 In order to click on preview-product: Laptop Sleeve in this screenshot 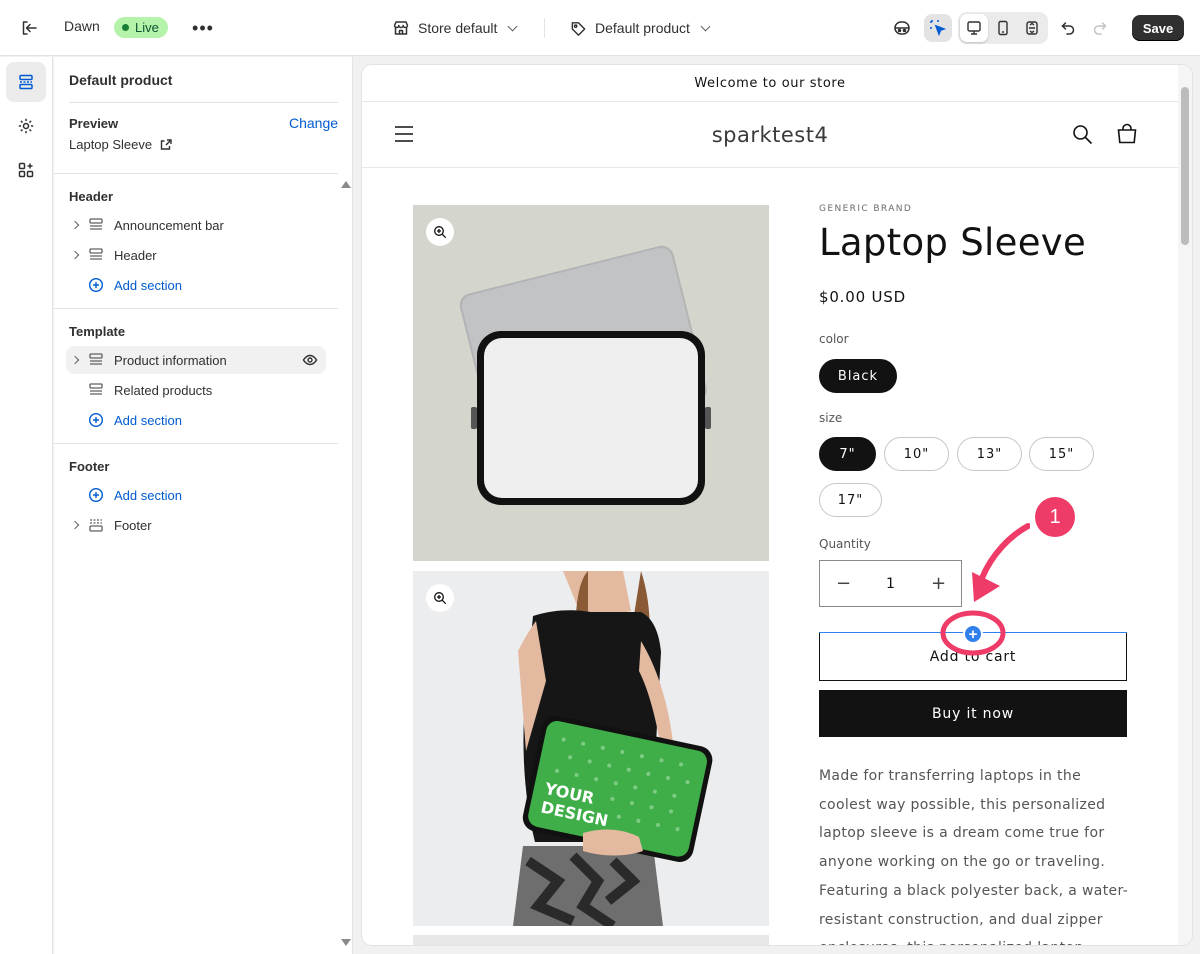, I will do `click(121, 144)`.